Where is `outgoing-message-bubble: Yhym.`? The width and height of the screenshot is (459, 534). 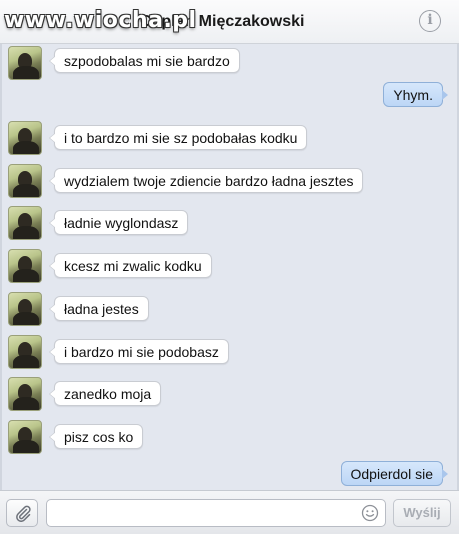
outgoing-message-bubble: Yhym. is located at coordinates (415, 94).